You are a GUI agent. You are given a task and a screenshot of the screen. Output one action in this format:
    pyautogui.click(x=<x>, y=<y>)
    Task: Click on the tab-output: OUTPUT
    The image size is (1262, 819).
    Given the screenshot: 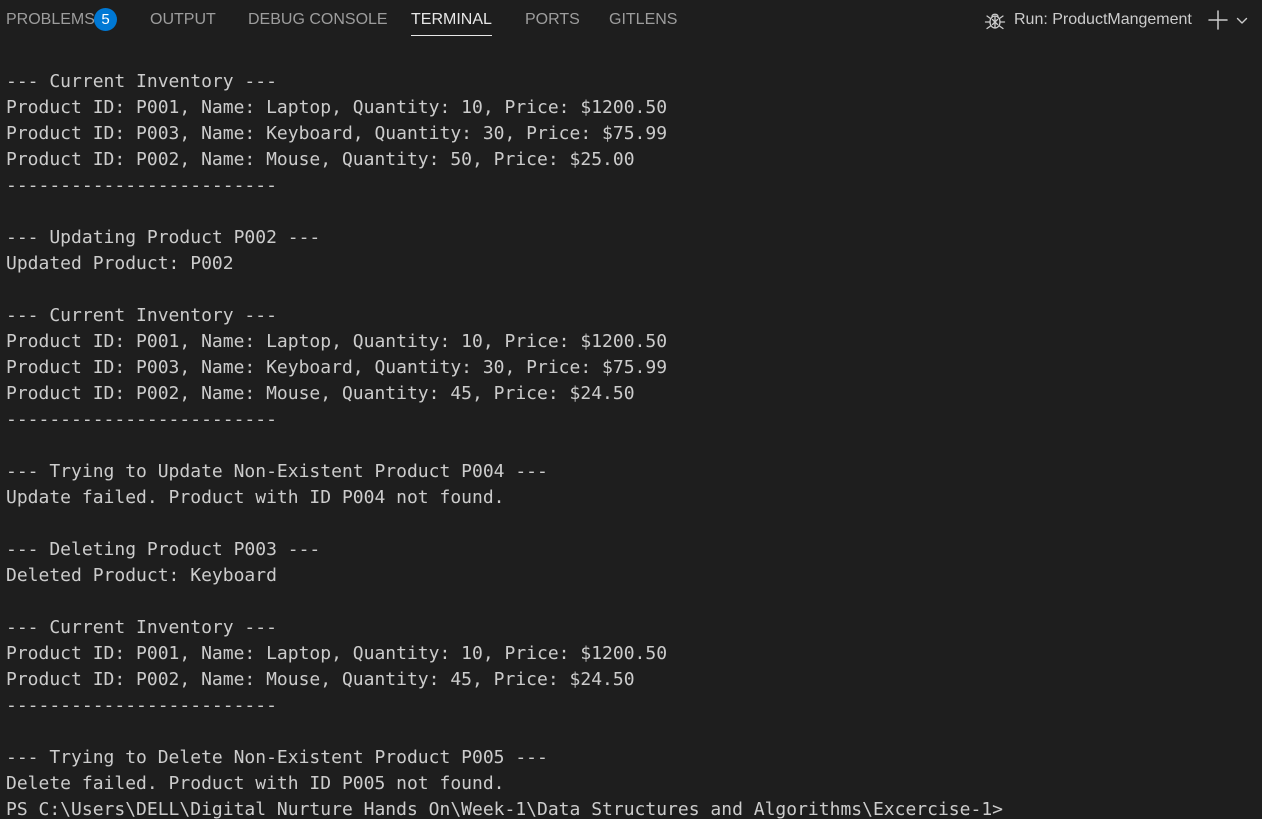 What is the action you would take?
    pyautogui.click(x=183, y=20)
    